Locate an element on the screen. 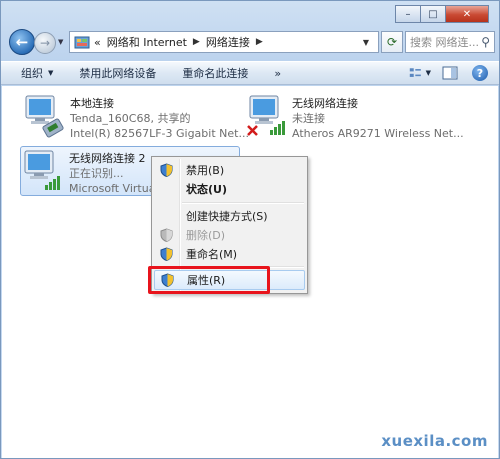 The width and height of the screenshot is (500, 459). rename-connection-button: 重命名此连接 is located at coordinates (215, 73).